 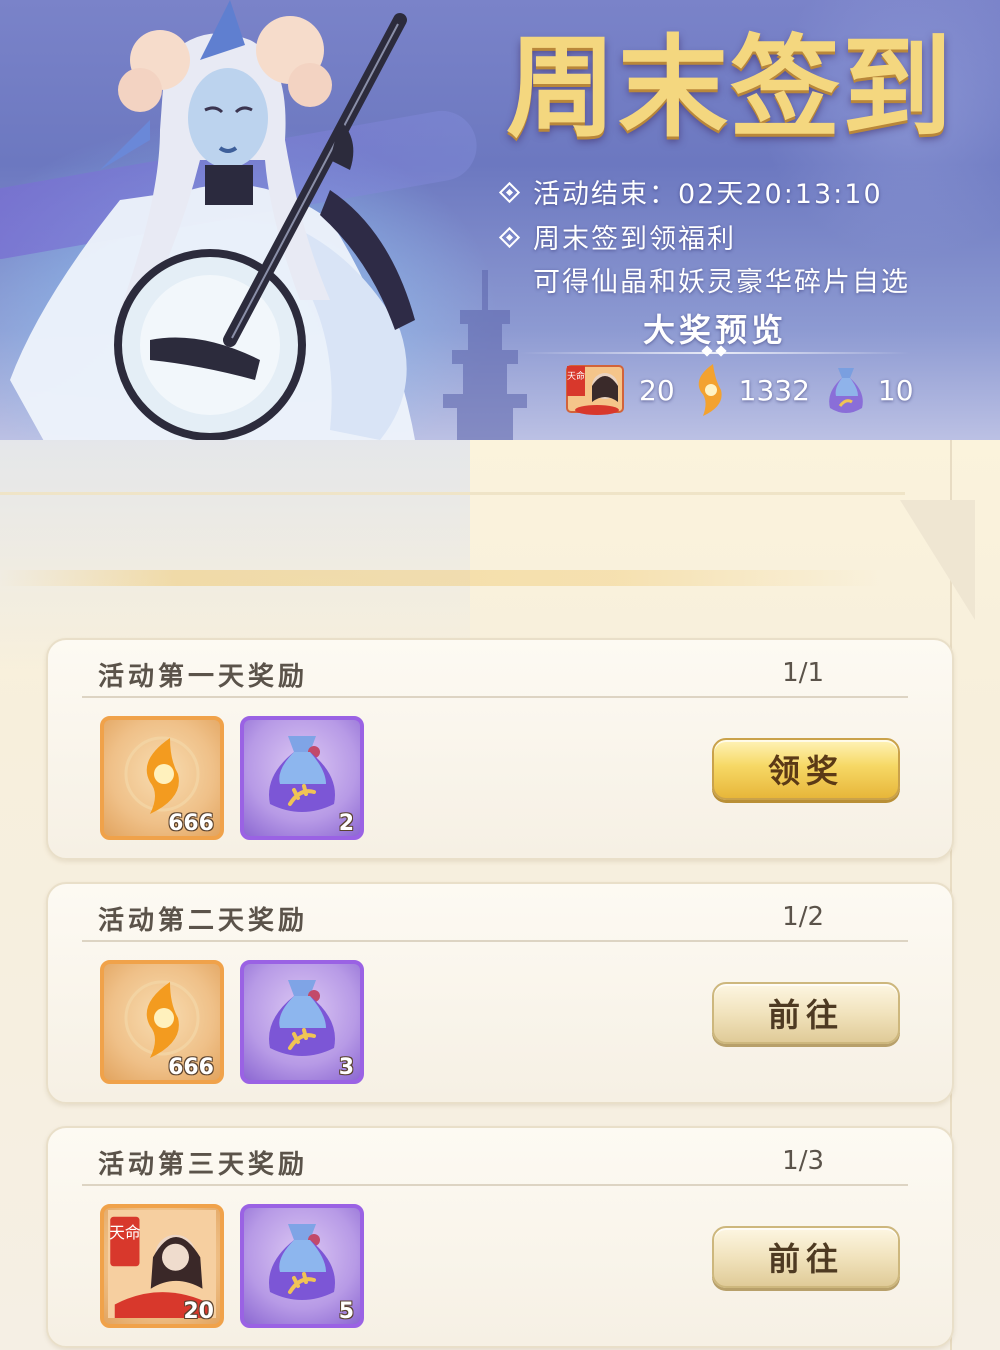 I want to click on gold-stripe, so click(x=440, y=578).